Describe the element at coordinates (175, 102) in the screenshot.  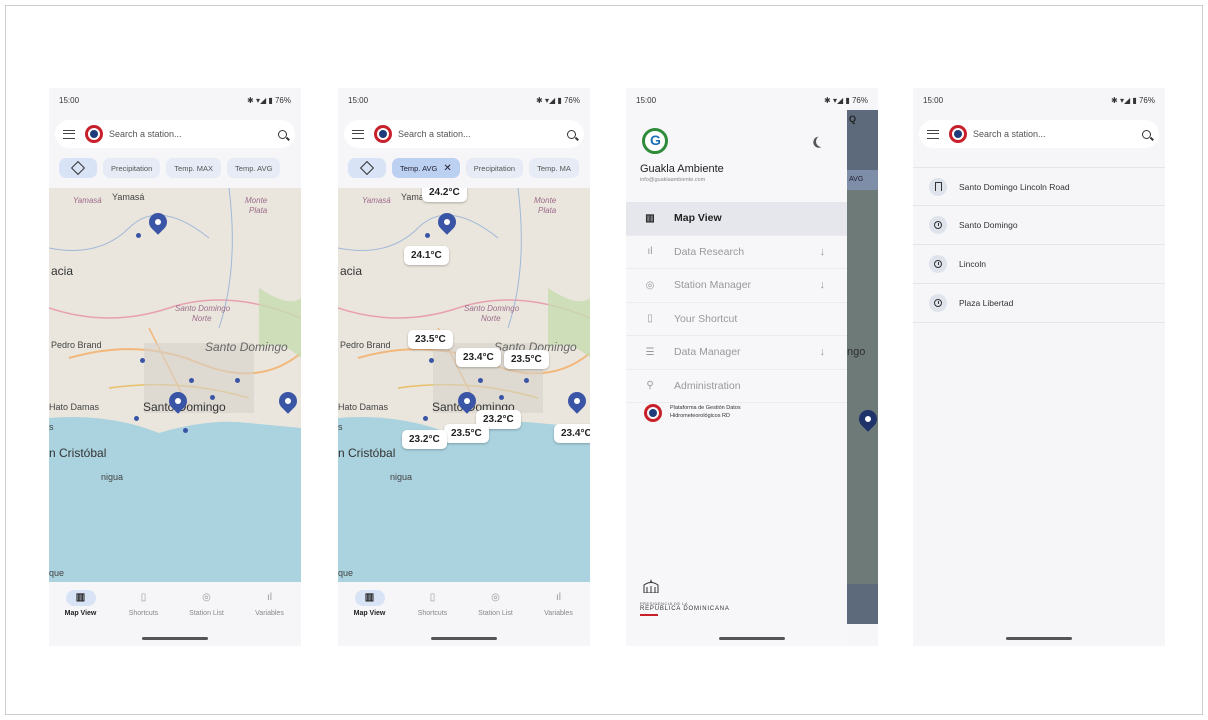
I see `status-bar: 15:00 ✱ ▾◢ ▮ 76%` at that location.